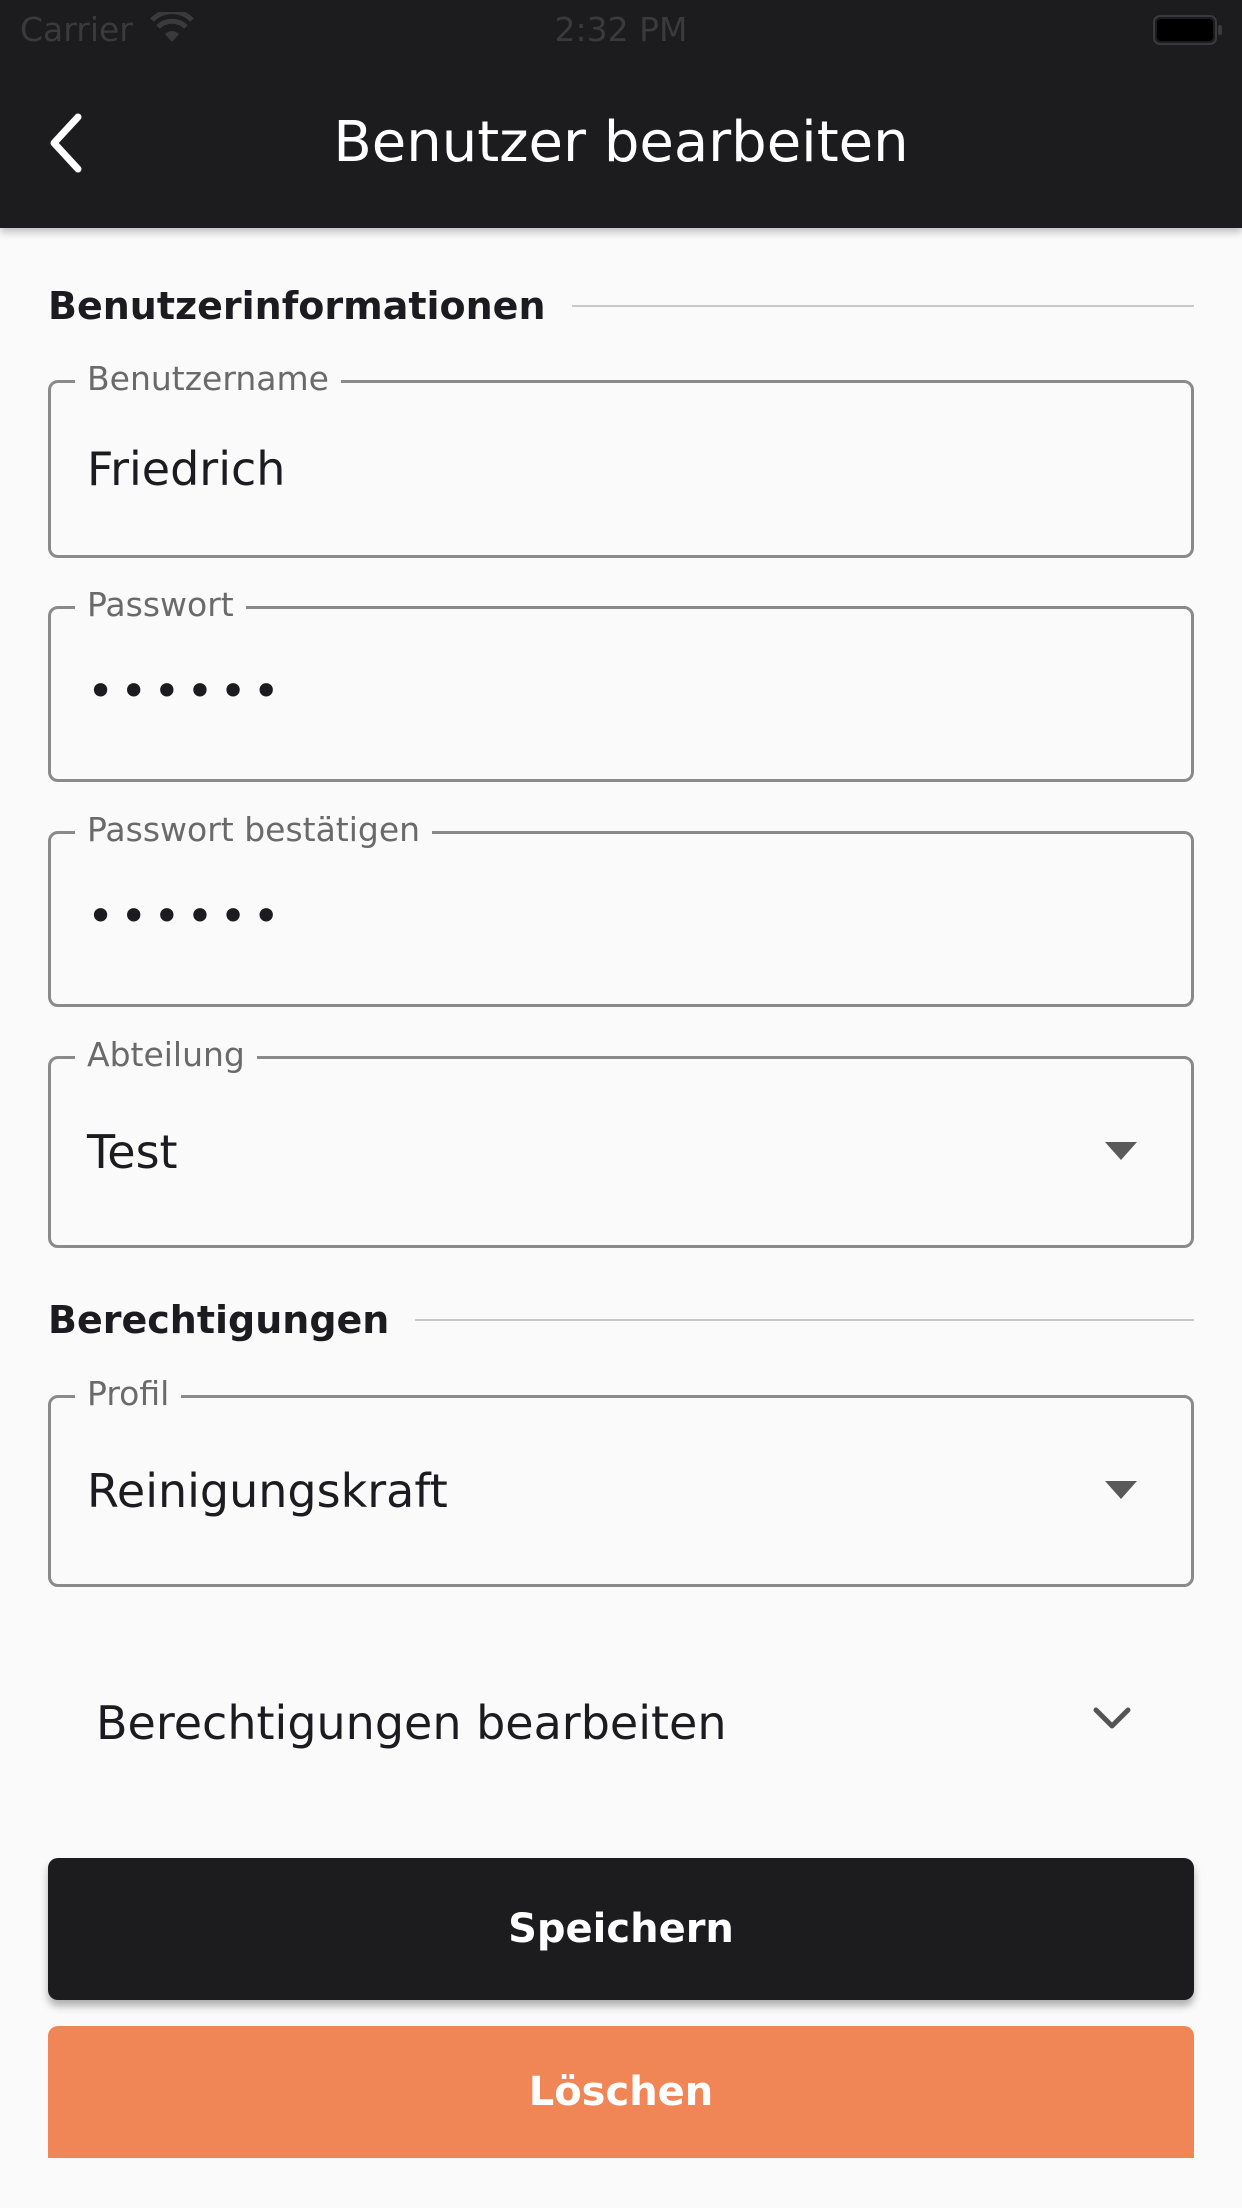  I want to click on username-value: Friedrich, so click(186, 469).